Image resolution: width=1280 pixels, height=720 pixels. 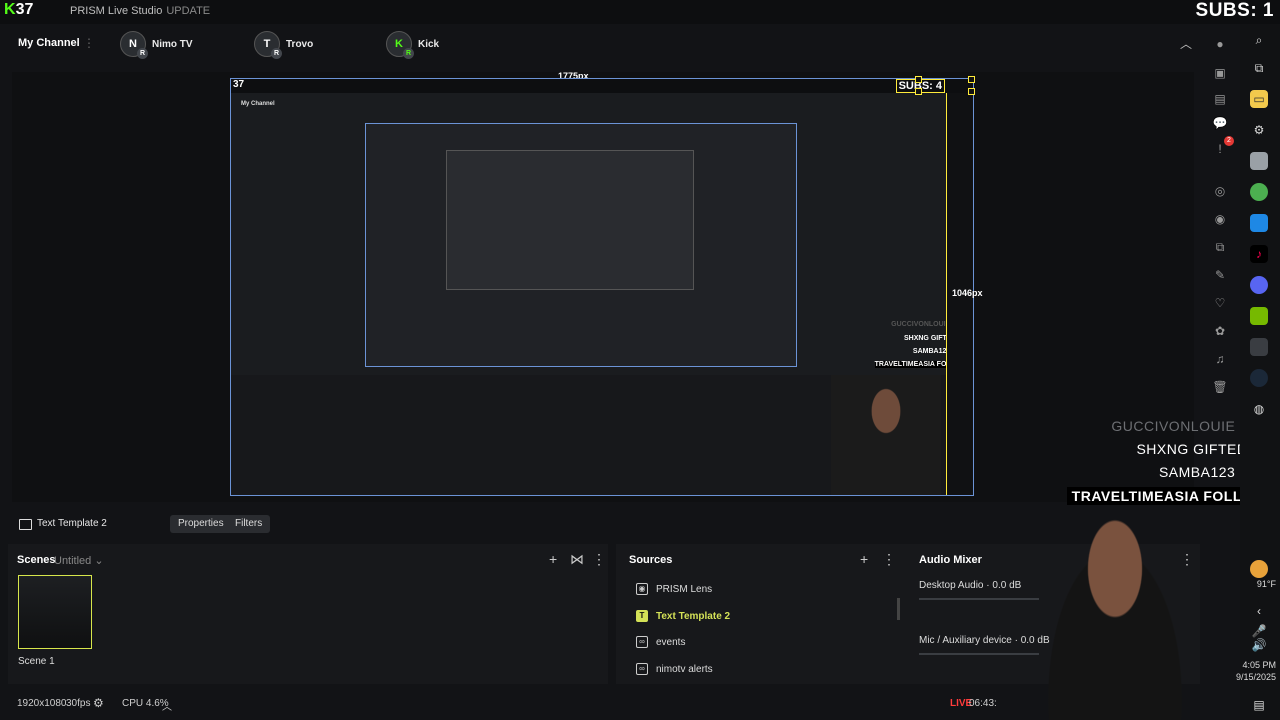 I want to click on filters-button: Filters, so click(x=249, y=524).